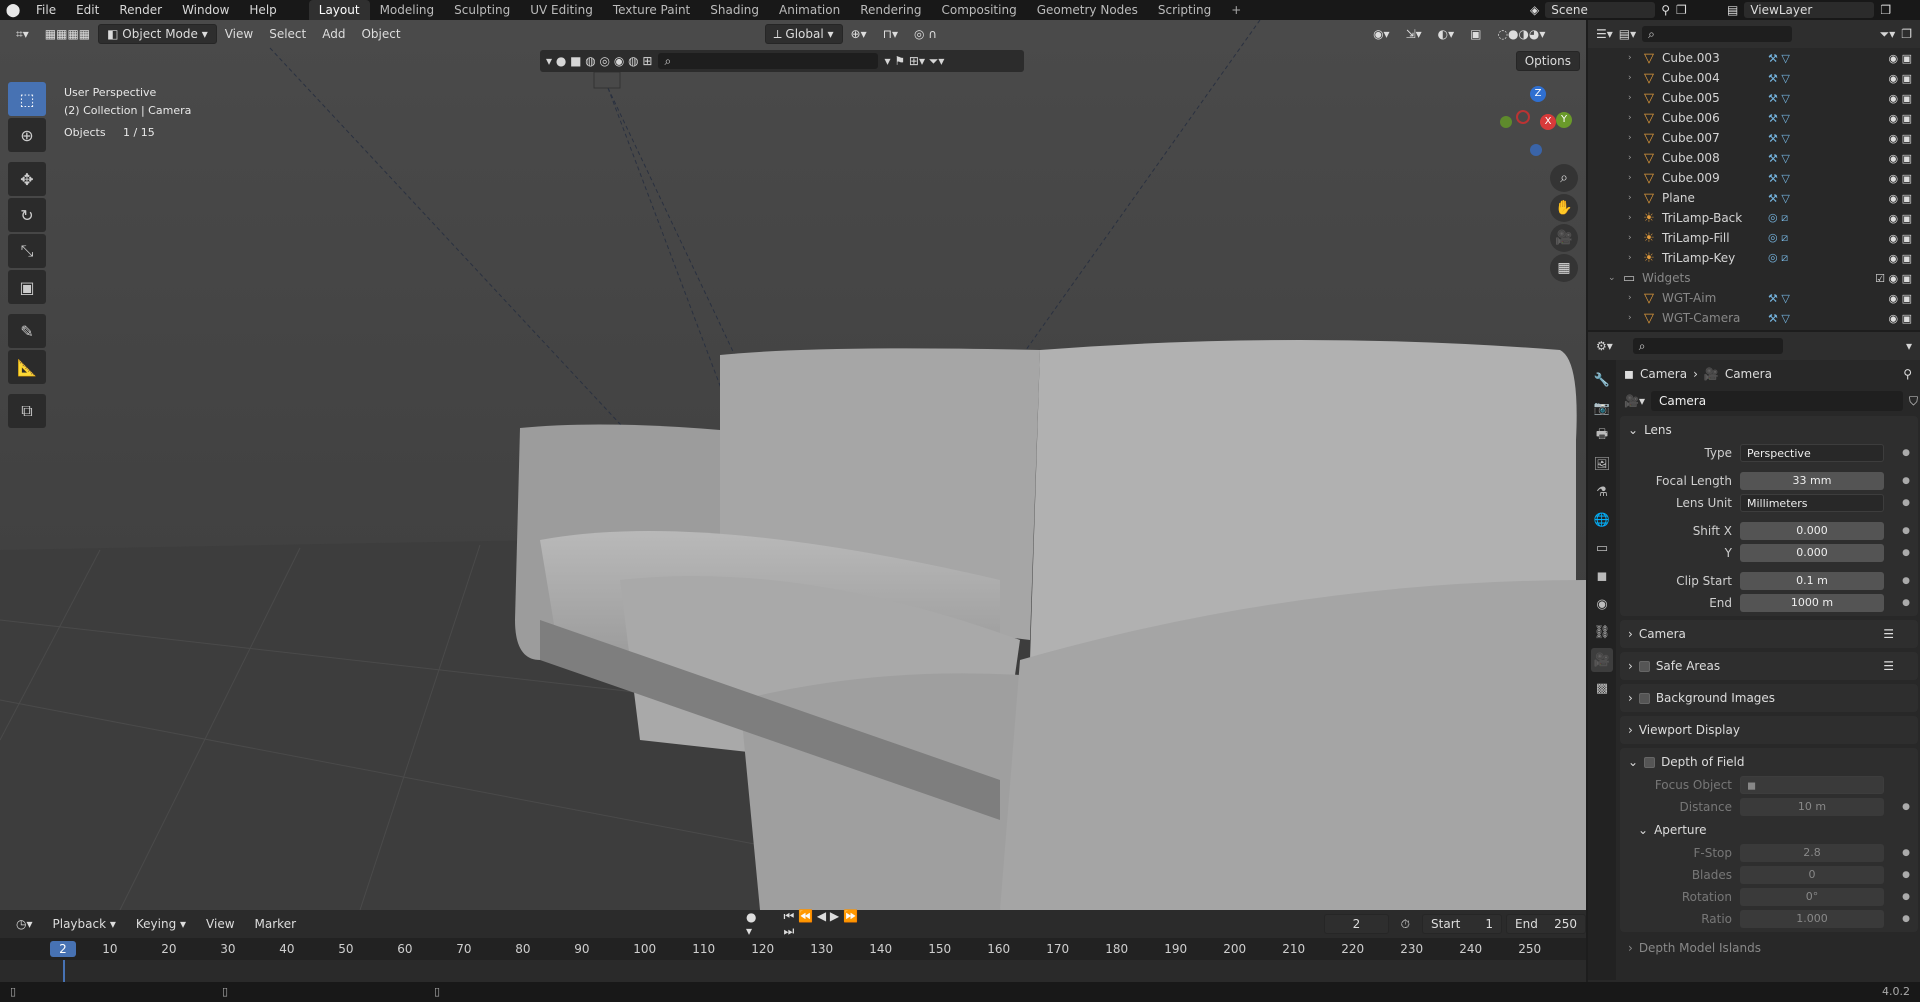 This screenshot has height=1002, width=1920. What do you see at coordinates (1604, 346) in the screenshot?
I see `properties-editor-type-icon: ⚙▾` at bounding box center [1604, 346].